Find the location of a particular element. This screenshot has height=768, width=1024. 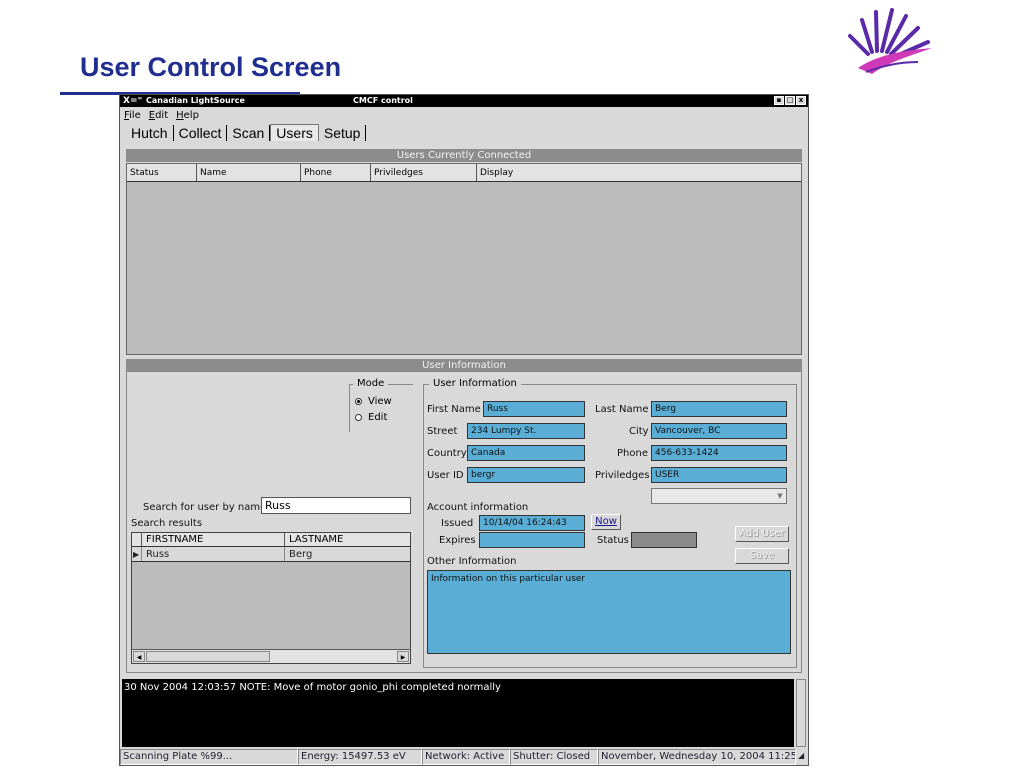

column-firstname: FIRSTNAME is located at coordinates (213, 539).